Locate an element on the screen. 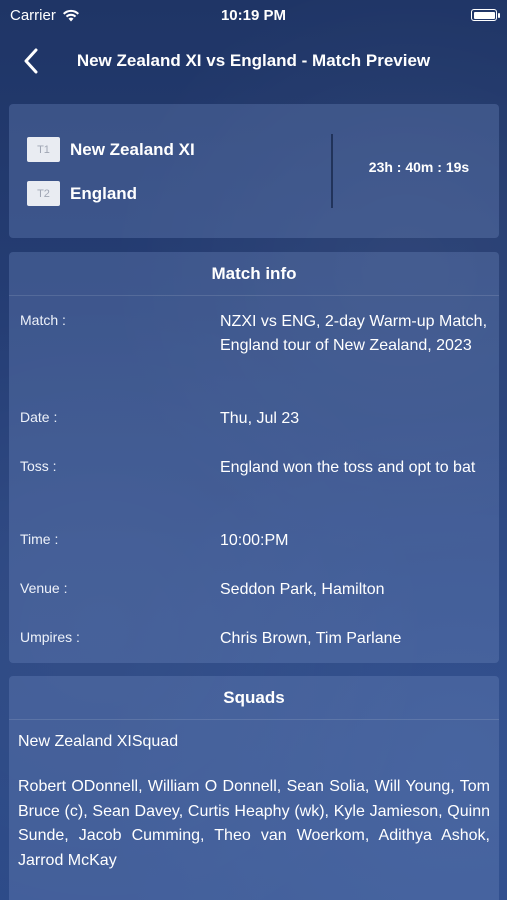 This screenshot has width=507, height=900. battery-icon is located at coordinates (485, 15).